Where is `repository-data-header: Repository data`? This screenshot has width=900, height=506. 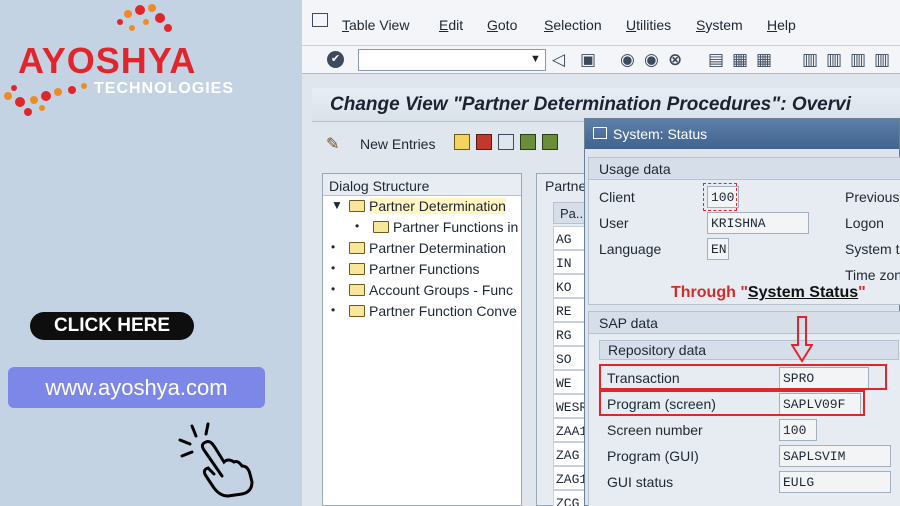
repository-data-header: Repository data is located at coordinates (749, 350).